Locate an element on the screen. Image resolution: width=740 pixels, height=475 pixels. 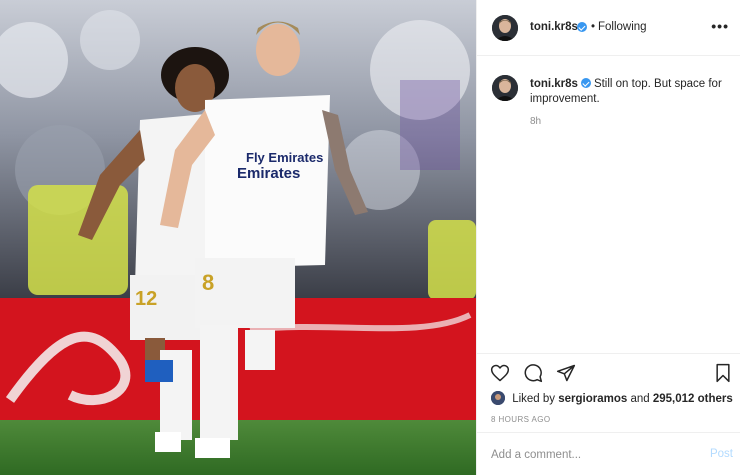
share-icon is located at coordinates (566, 373).